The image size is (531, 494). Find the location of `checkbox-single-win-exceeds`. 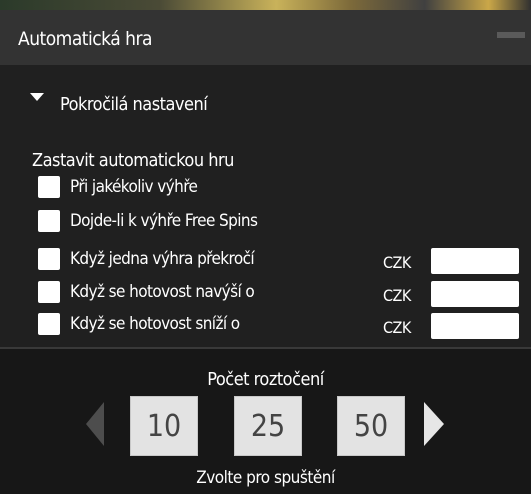

checkbox-single-win-exceeds is located at coordinates (49, 259).